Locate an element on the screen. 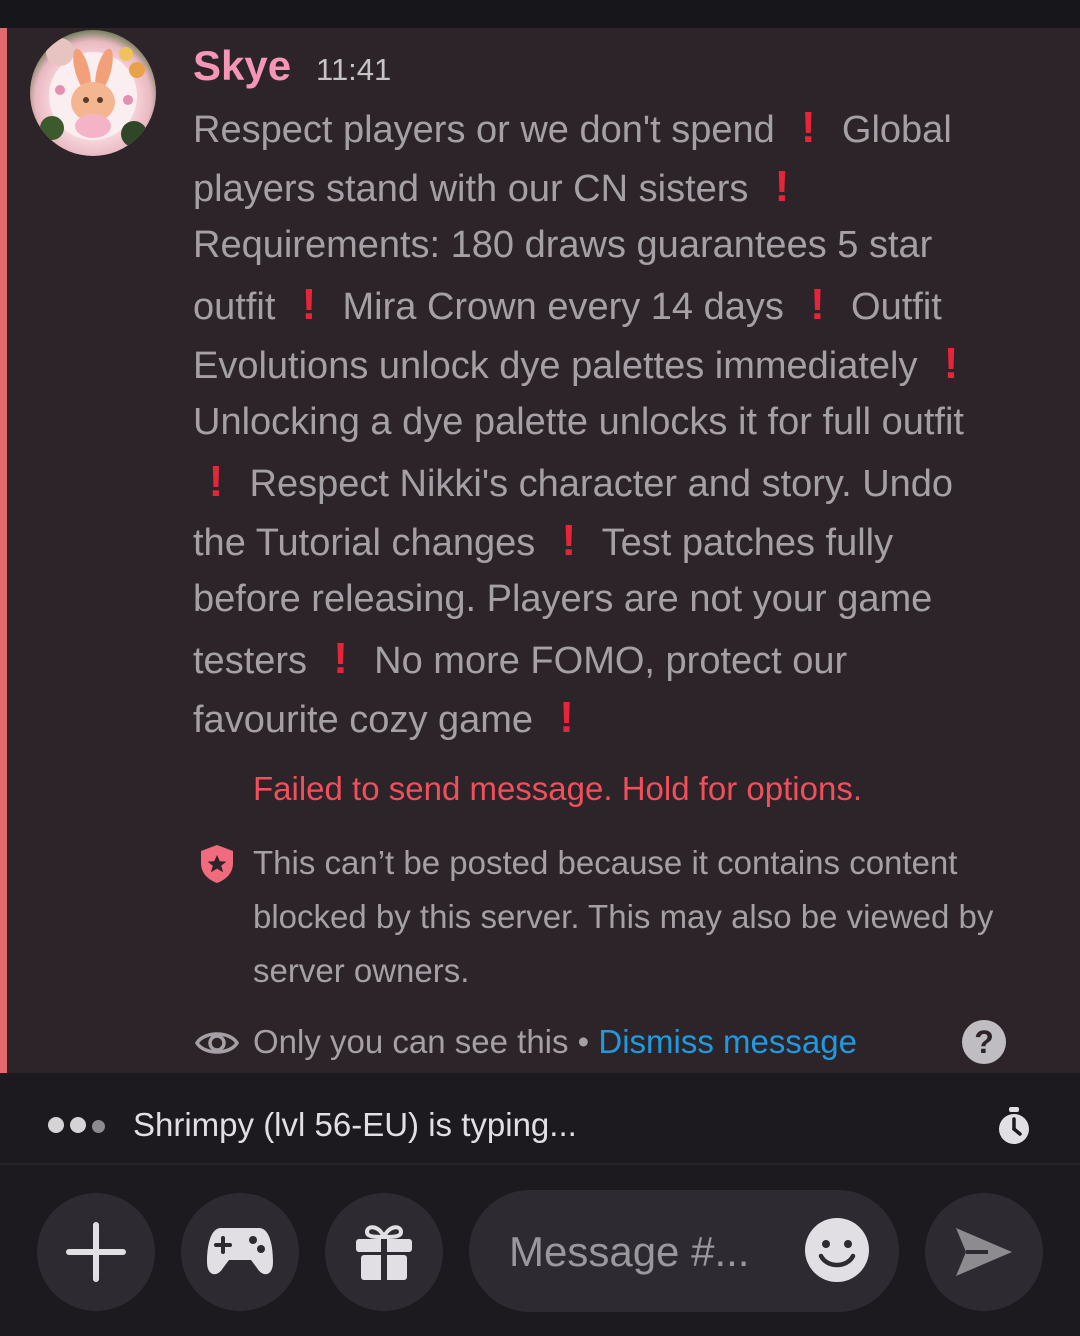  message-timestamp: 11:41 is located at coordinates (354, 69).